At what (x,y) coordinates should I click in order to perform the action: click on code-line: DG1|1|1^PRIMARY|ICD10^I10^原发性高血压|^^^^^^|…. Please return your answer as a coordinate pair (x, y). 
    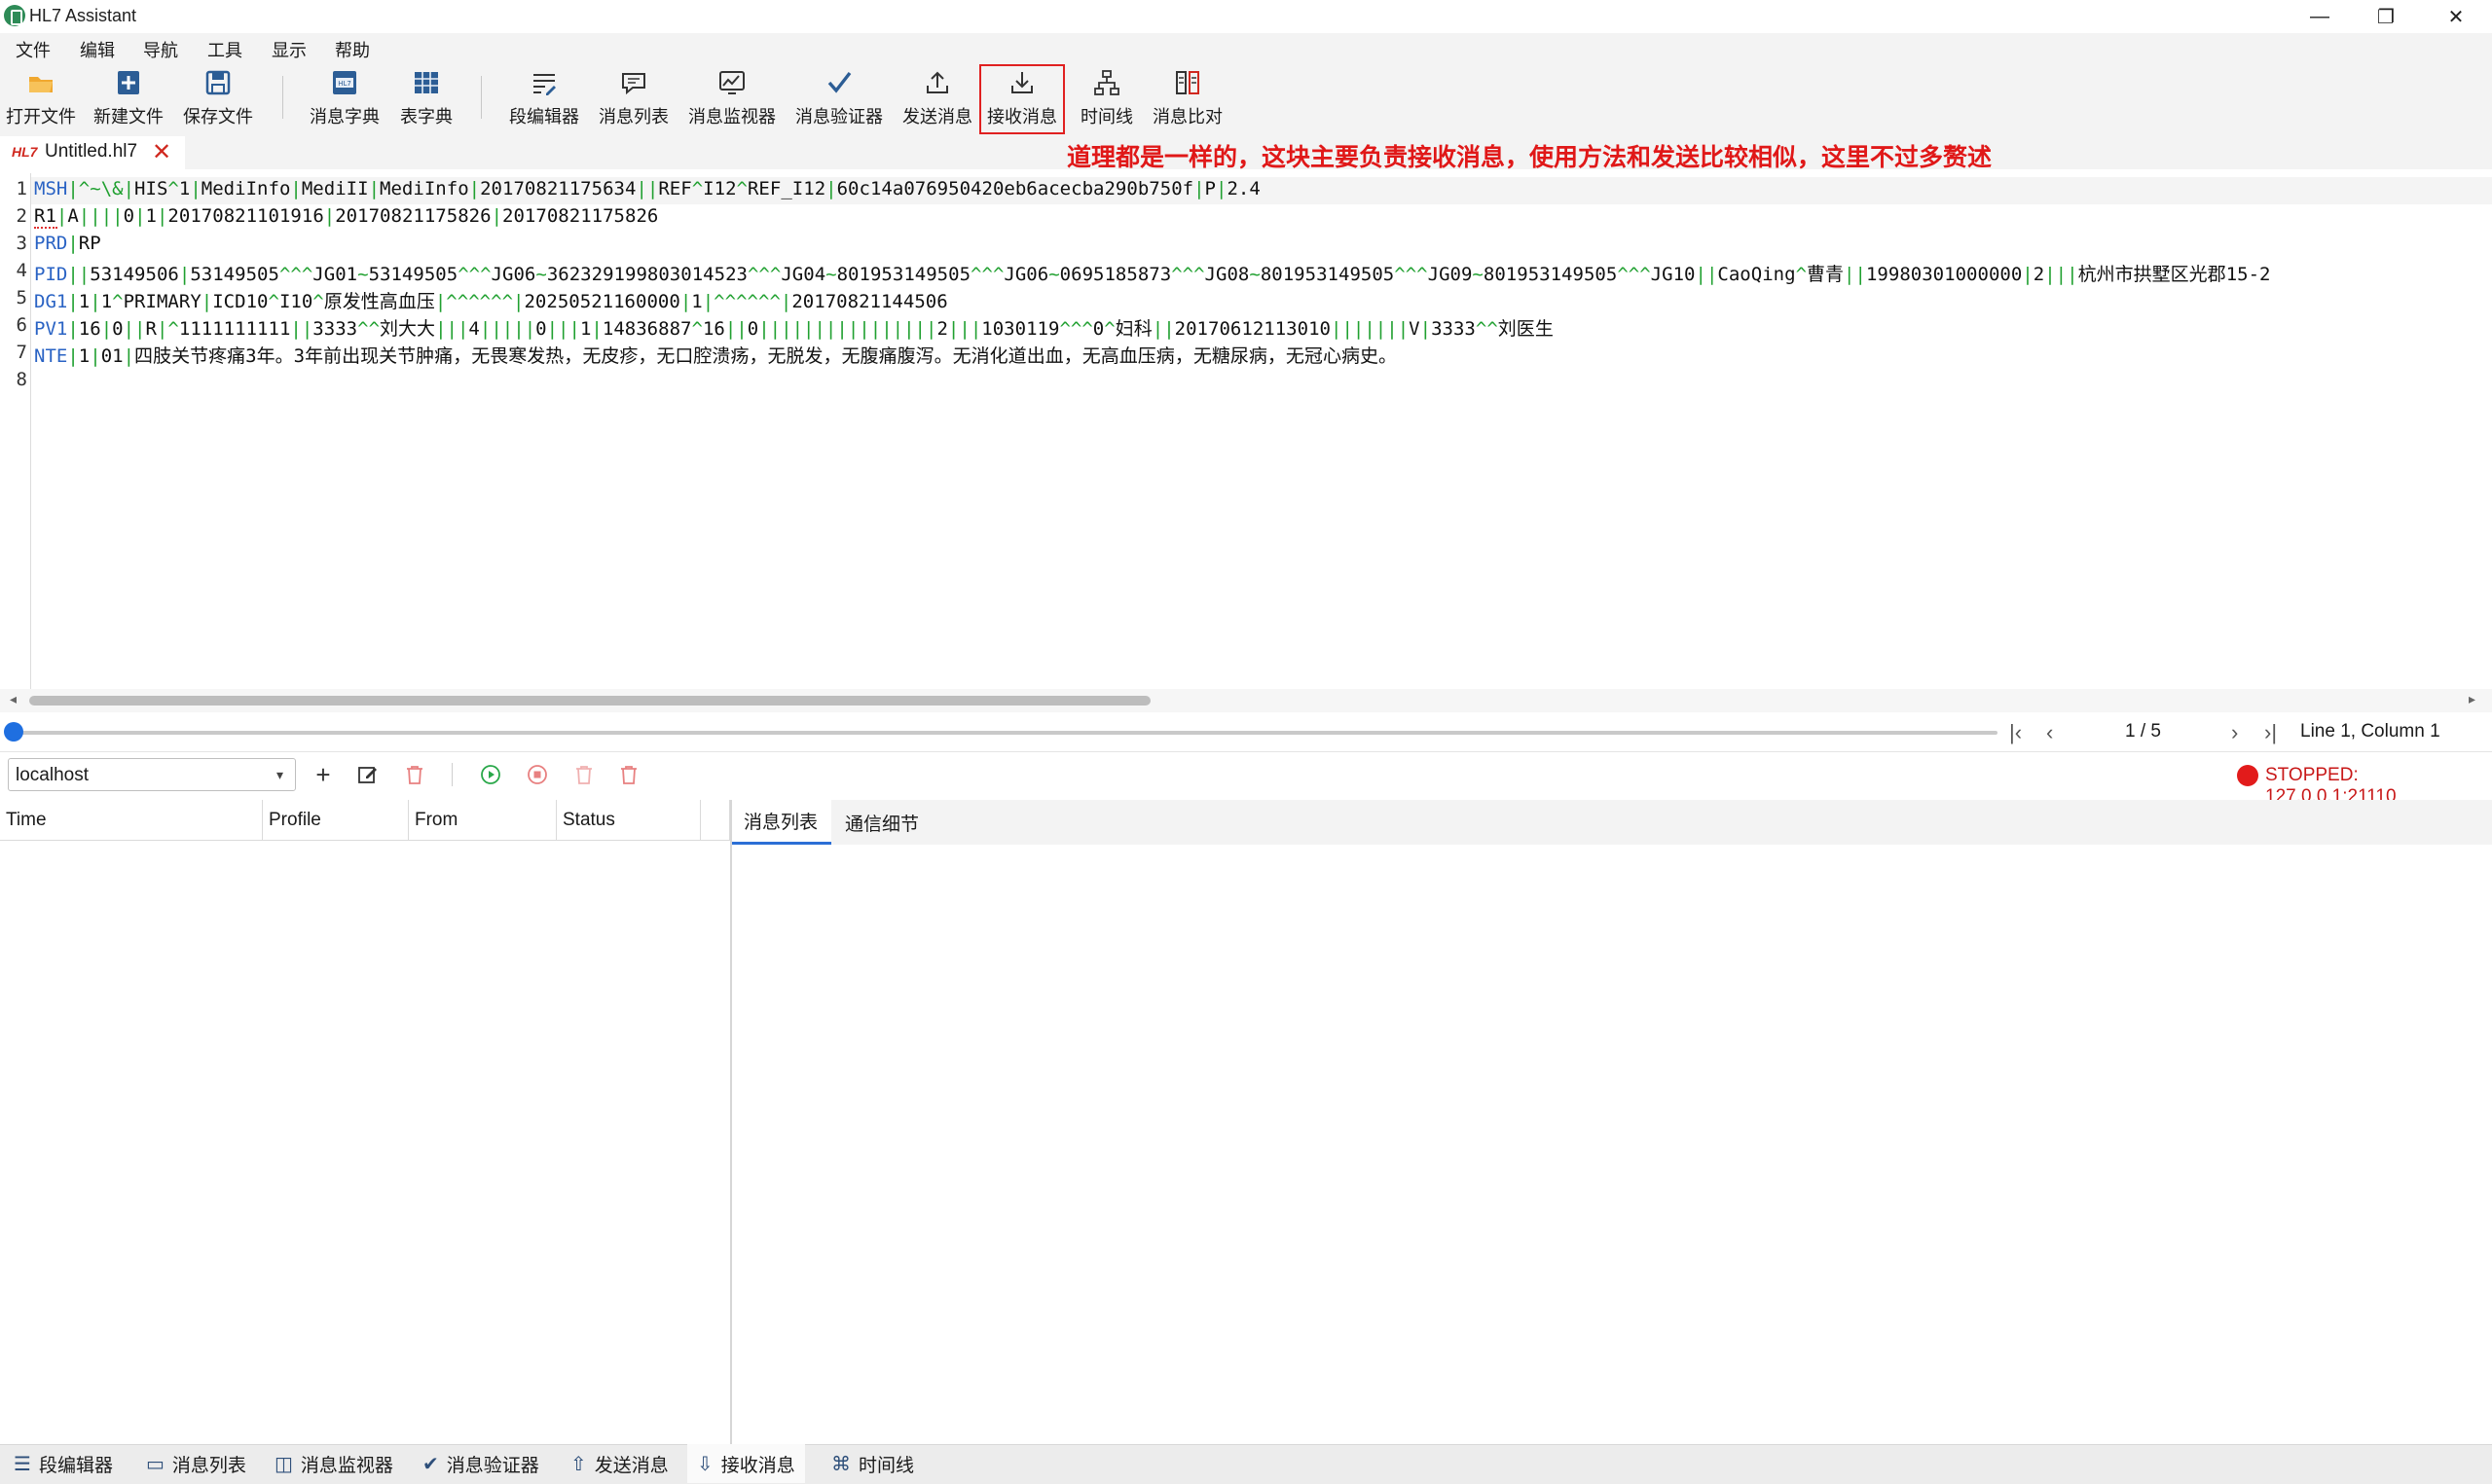
    Looking at the image, I should click on (491, 300).